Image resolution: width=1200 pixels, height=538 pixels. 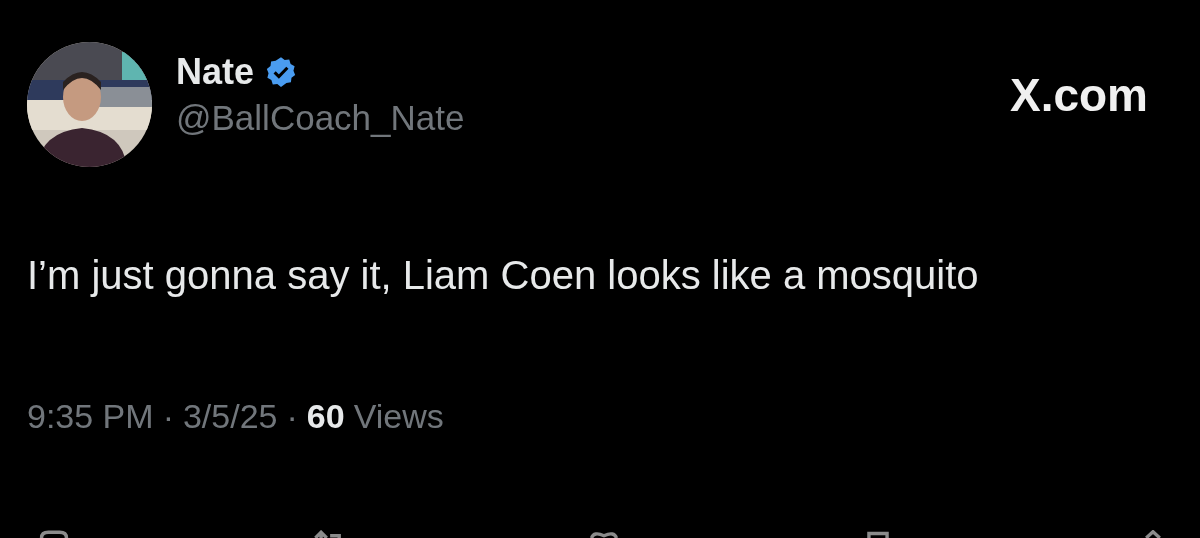 I want to click on views-label: Views, so click(x=398, y=416).